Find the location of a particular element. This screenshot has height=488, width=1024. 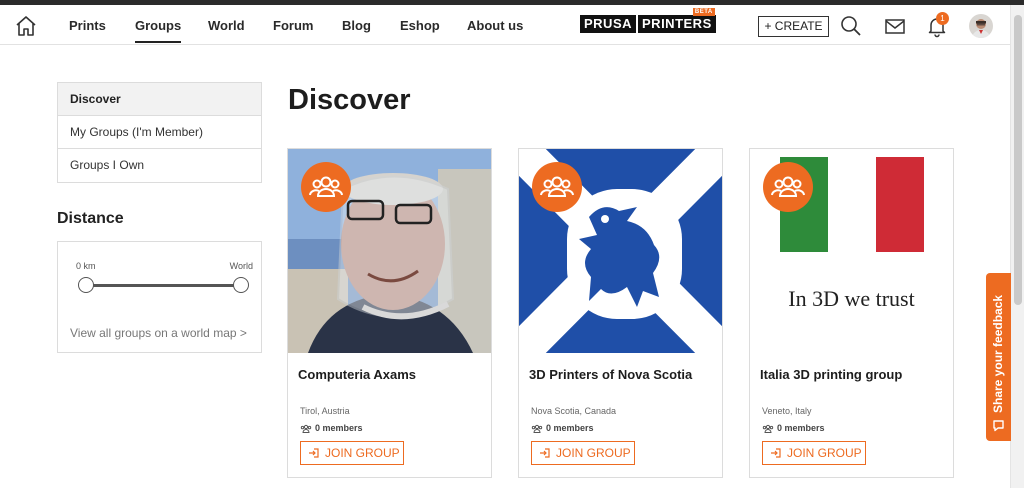

distance-slider-min-handle is located at coordinates (86, 285).